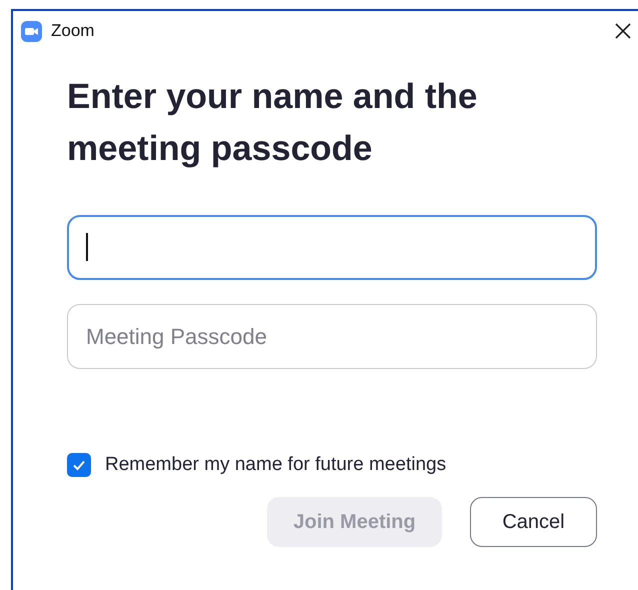  What do you see at coordinates (31, 31) in the screenshot?
I see `app-logo-icon` at bounding box center [31, 31].